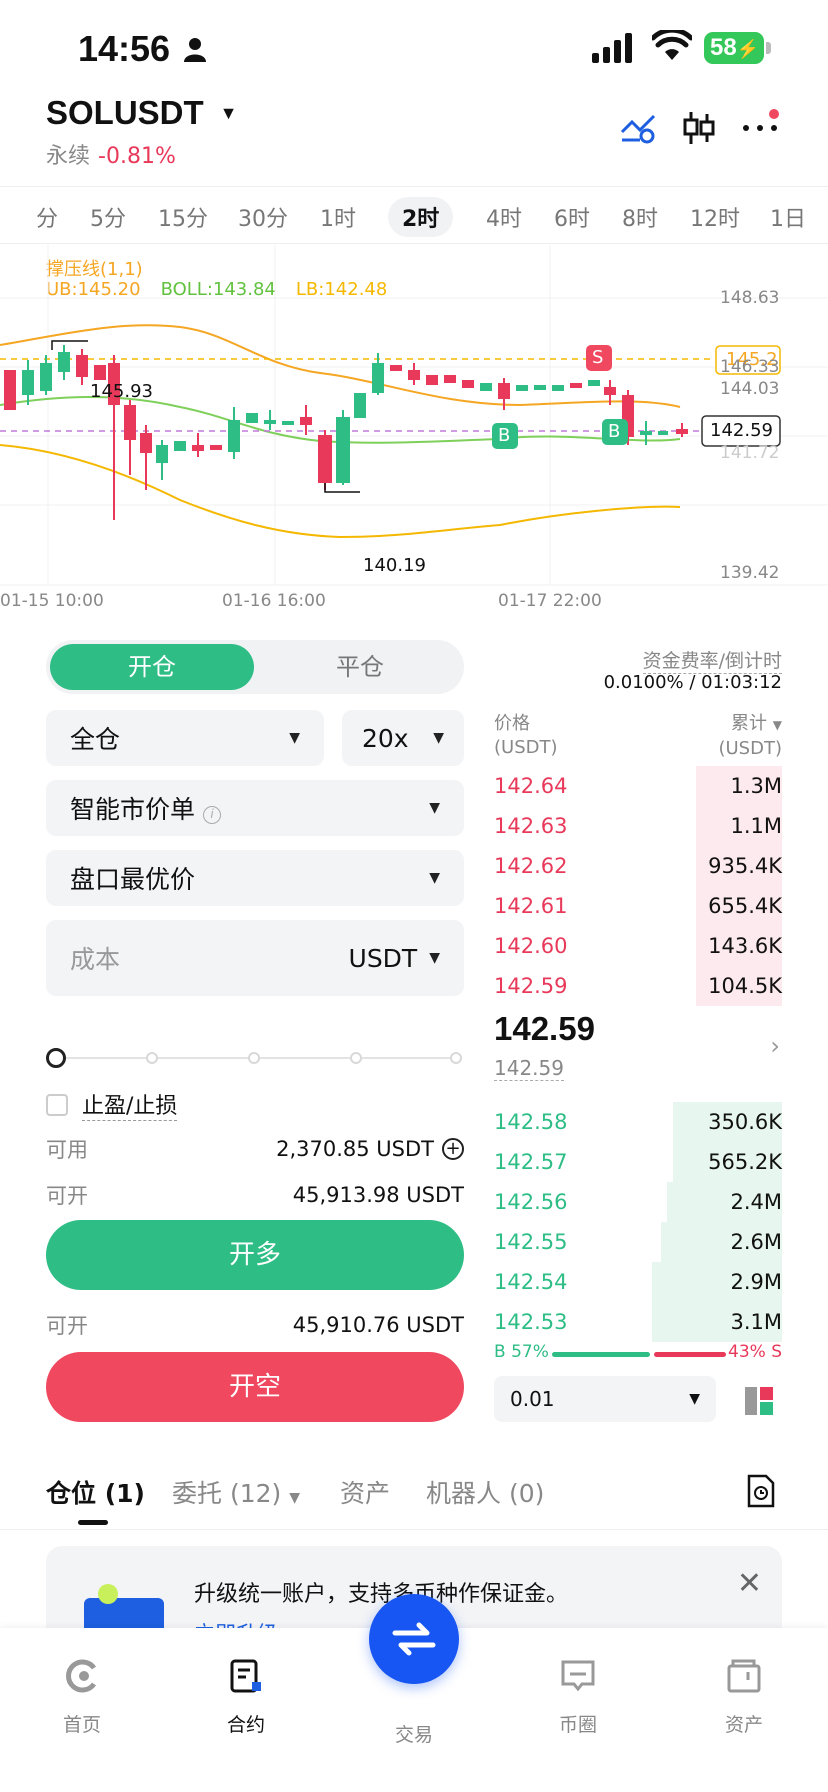 The image size is (828, 1792). What do you see at coordinates (578, 1695) in the screenshot?
I see `nav-community: 币圈` at bounding box center [578, 1695].